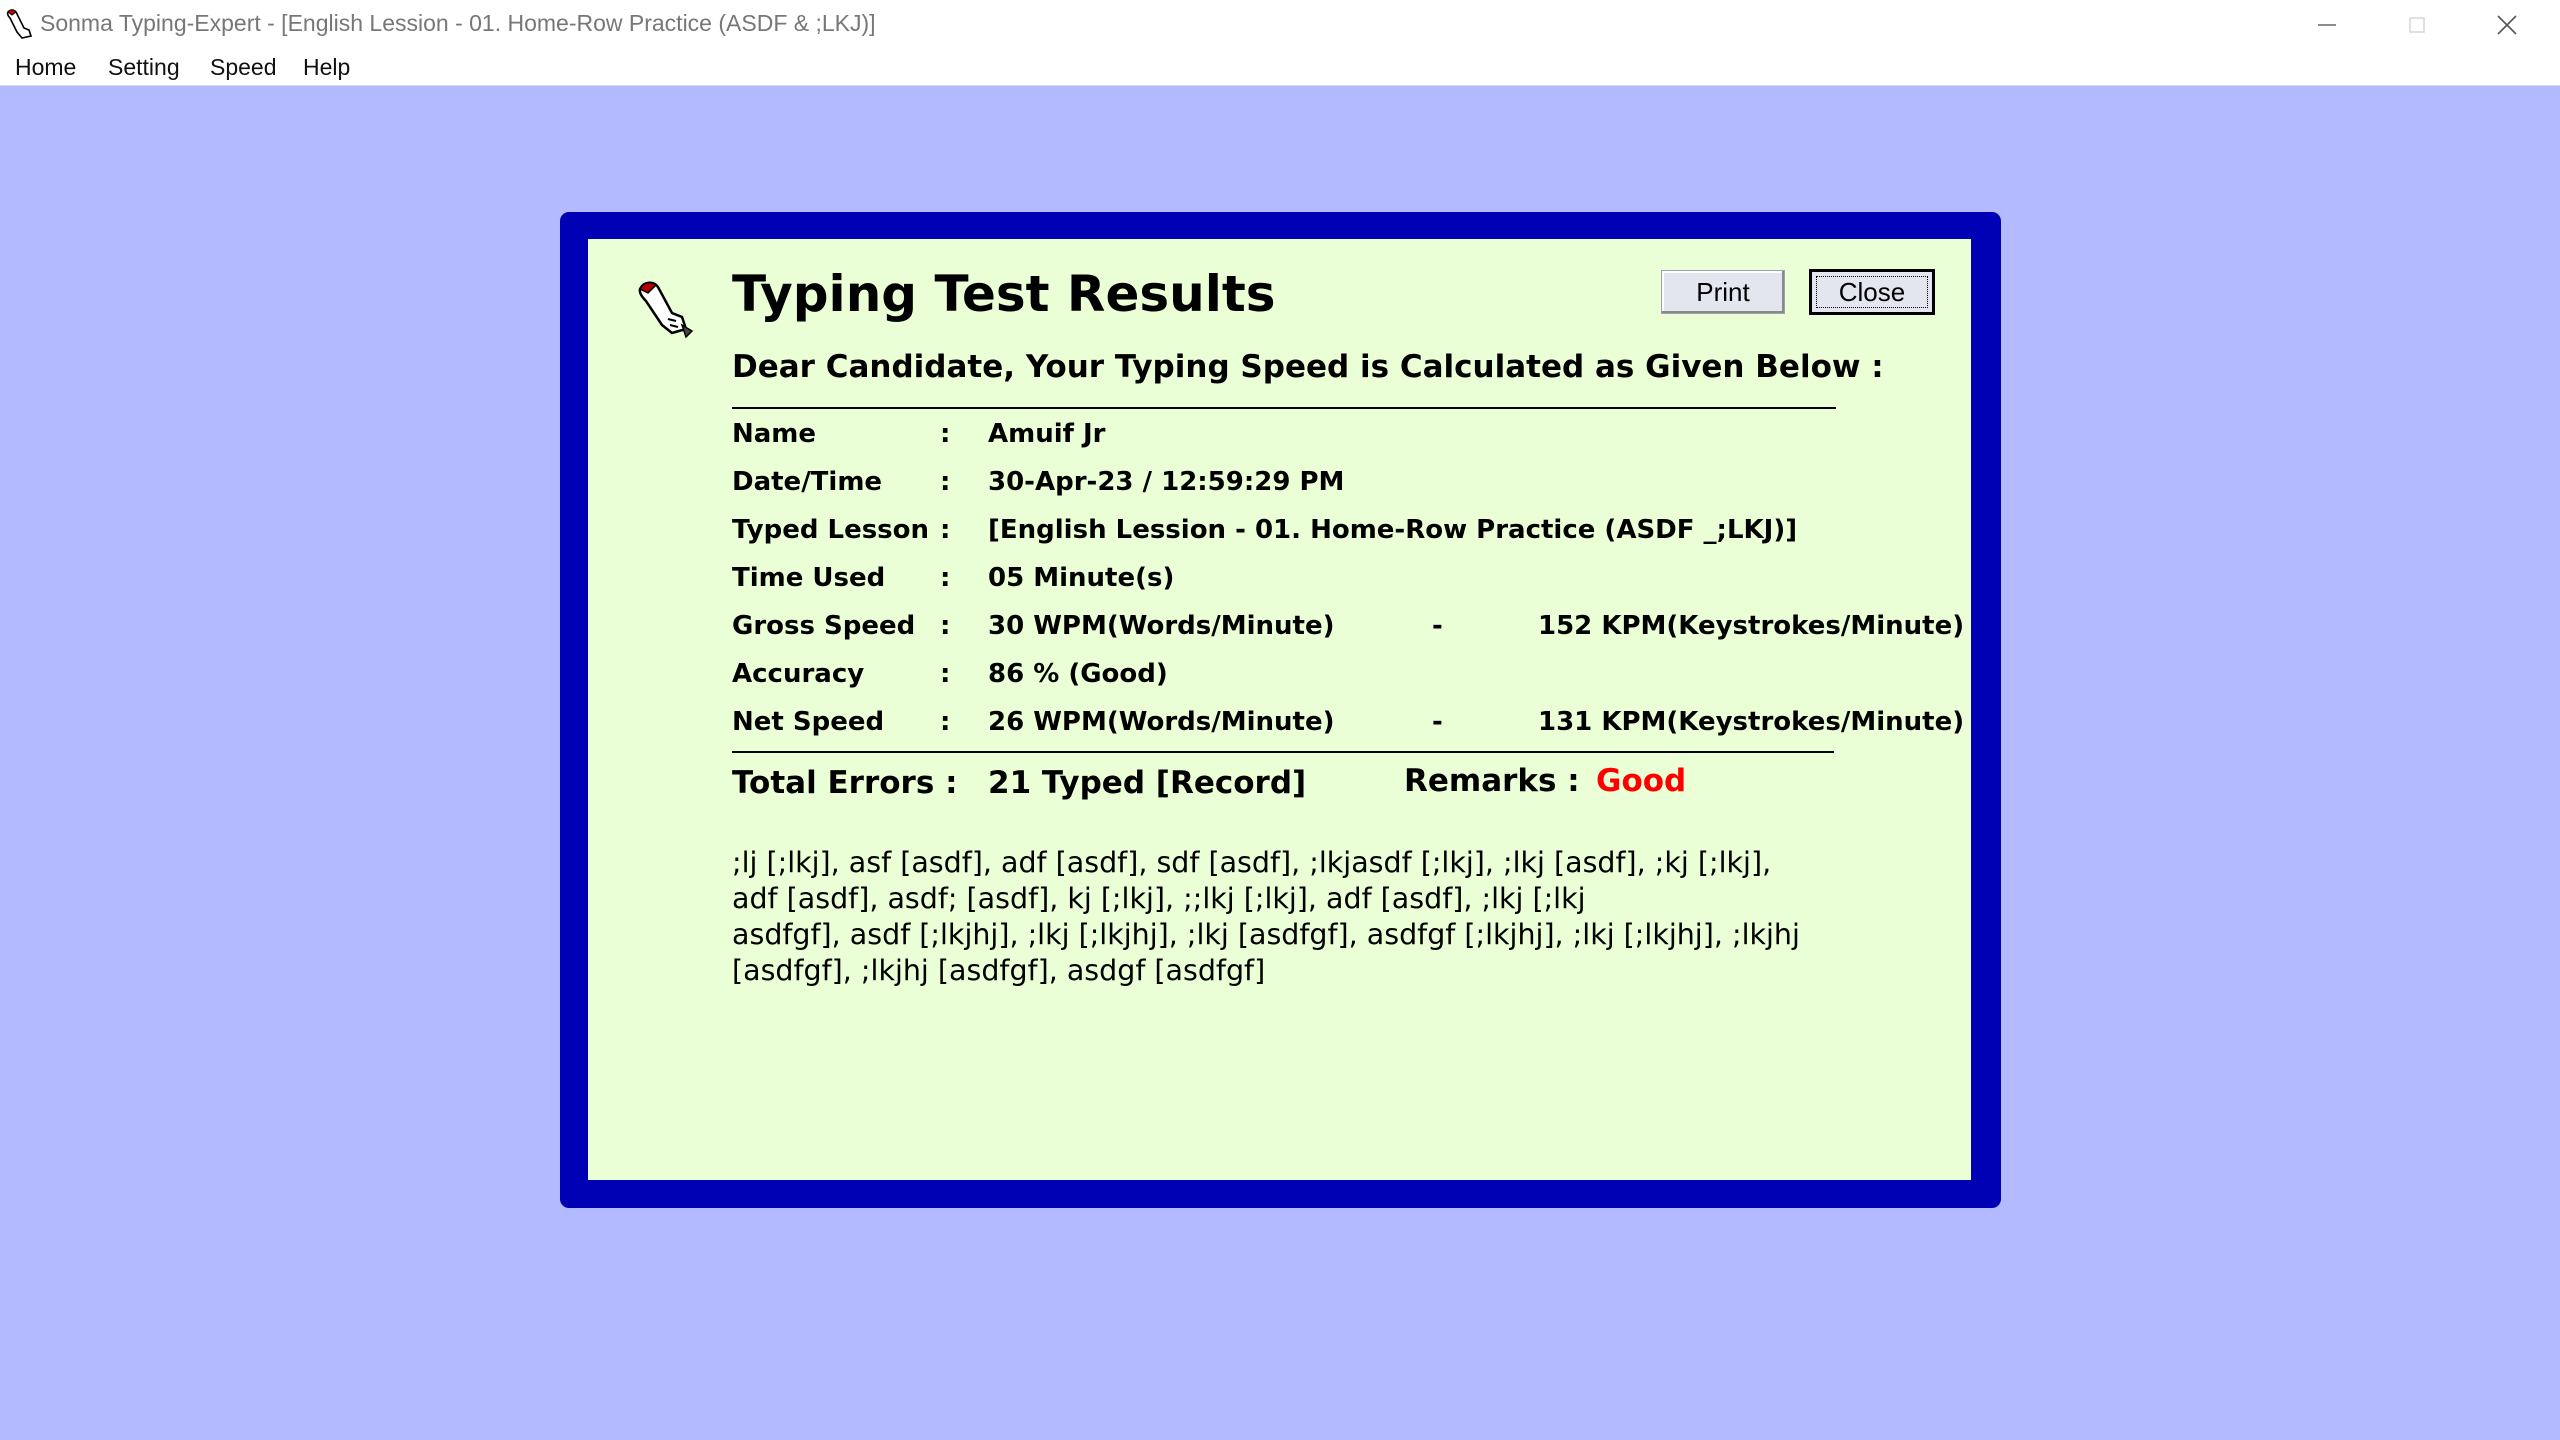 The image size is (2560, 1440). Describe the element at coordinates (824, 626) in the screenshot. I see `row-label: Gross Speed` at that location.